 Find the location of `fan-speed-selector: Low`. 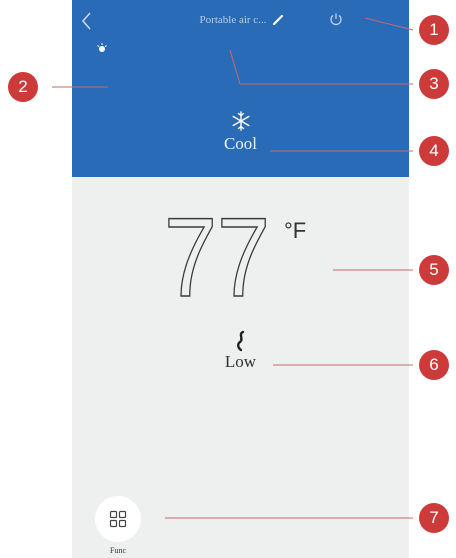

fan-speed-selector: Low is located at coordinates (240, 351).